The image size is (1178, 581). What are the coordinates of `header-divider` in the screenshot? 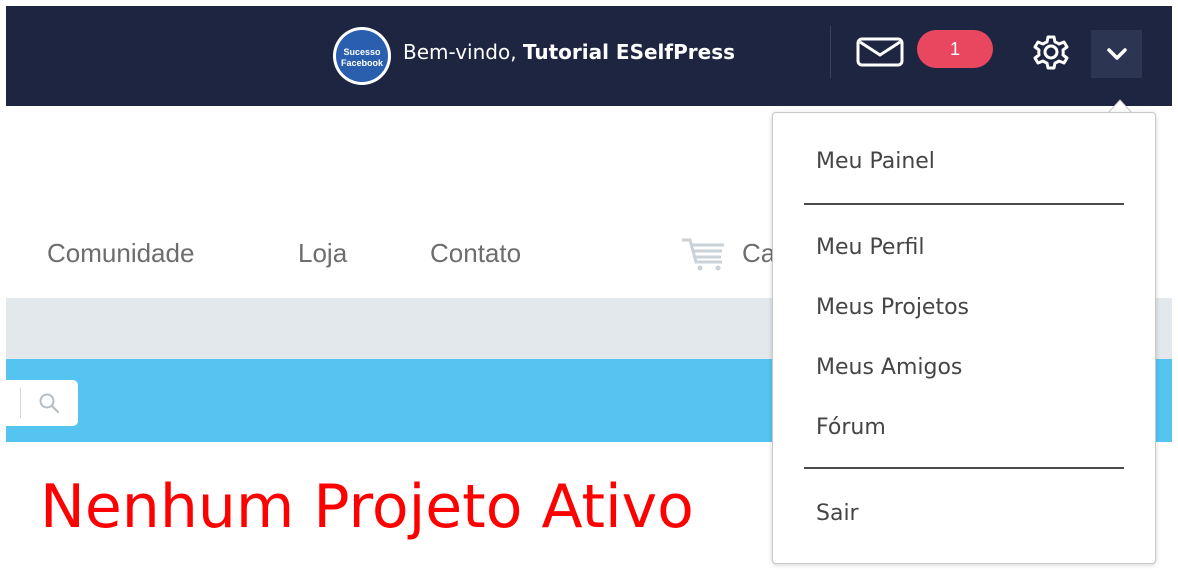 It's located at (830, 52).